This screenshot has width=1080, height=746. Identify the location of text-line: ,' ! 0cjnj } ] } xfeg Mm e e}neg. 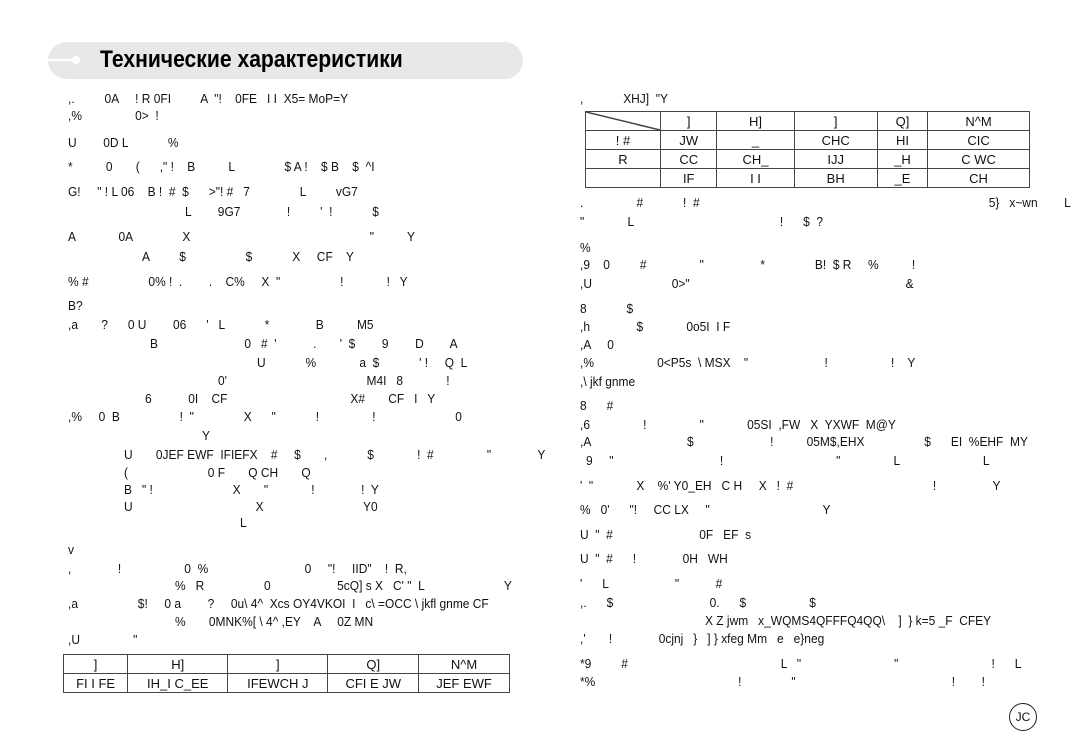
(702, 638).